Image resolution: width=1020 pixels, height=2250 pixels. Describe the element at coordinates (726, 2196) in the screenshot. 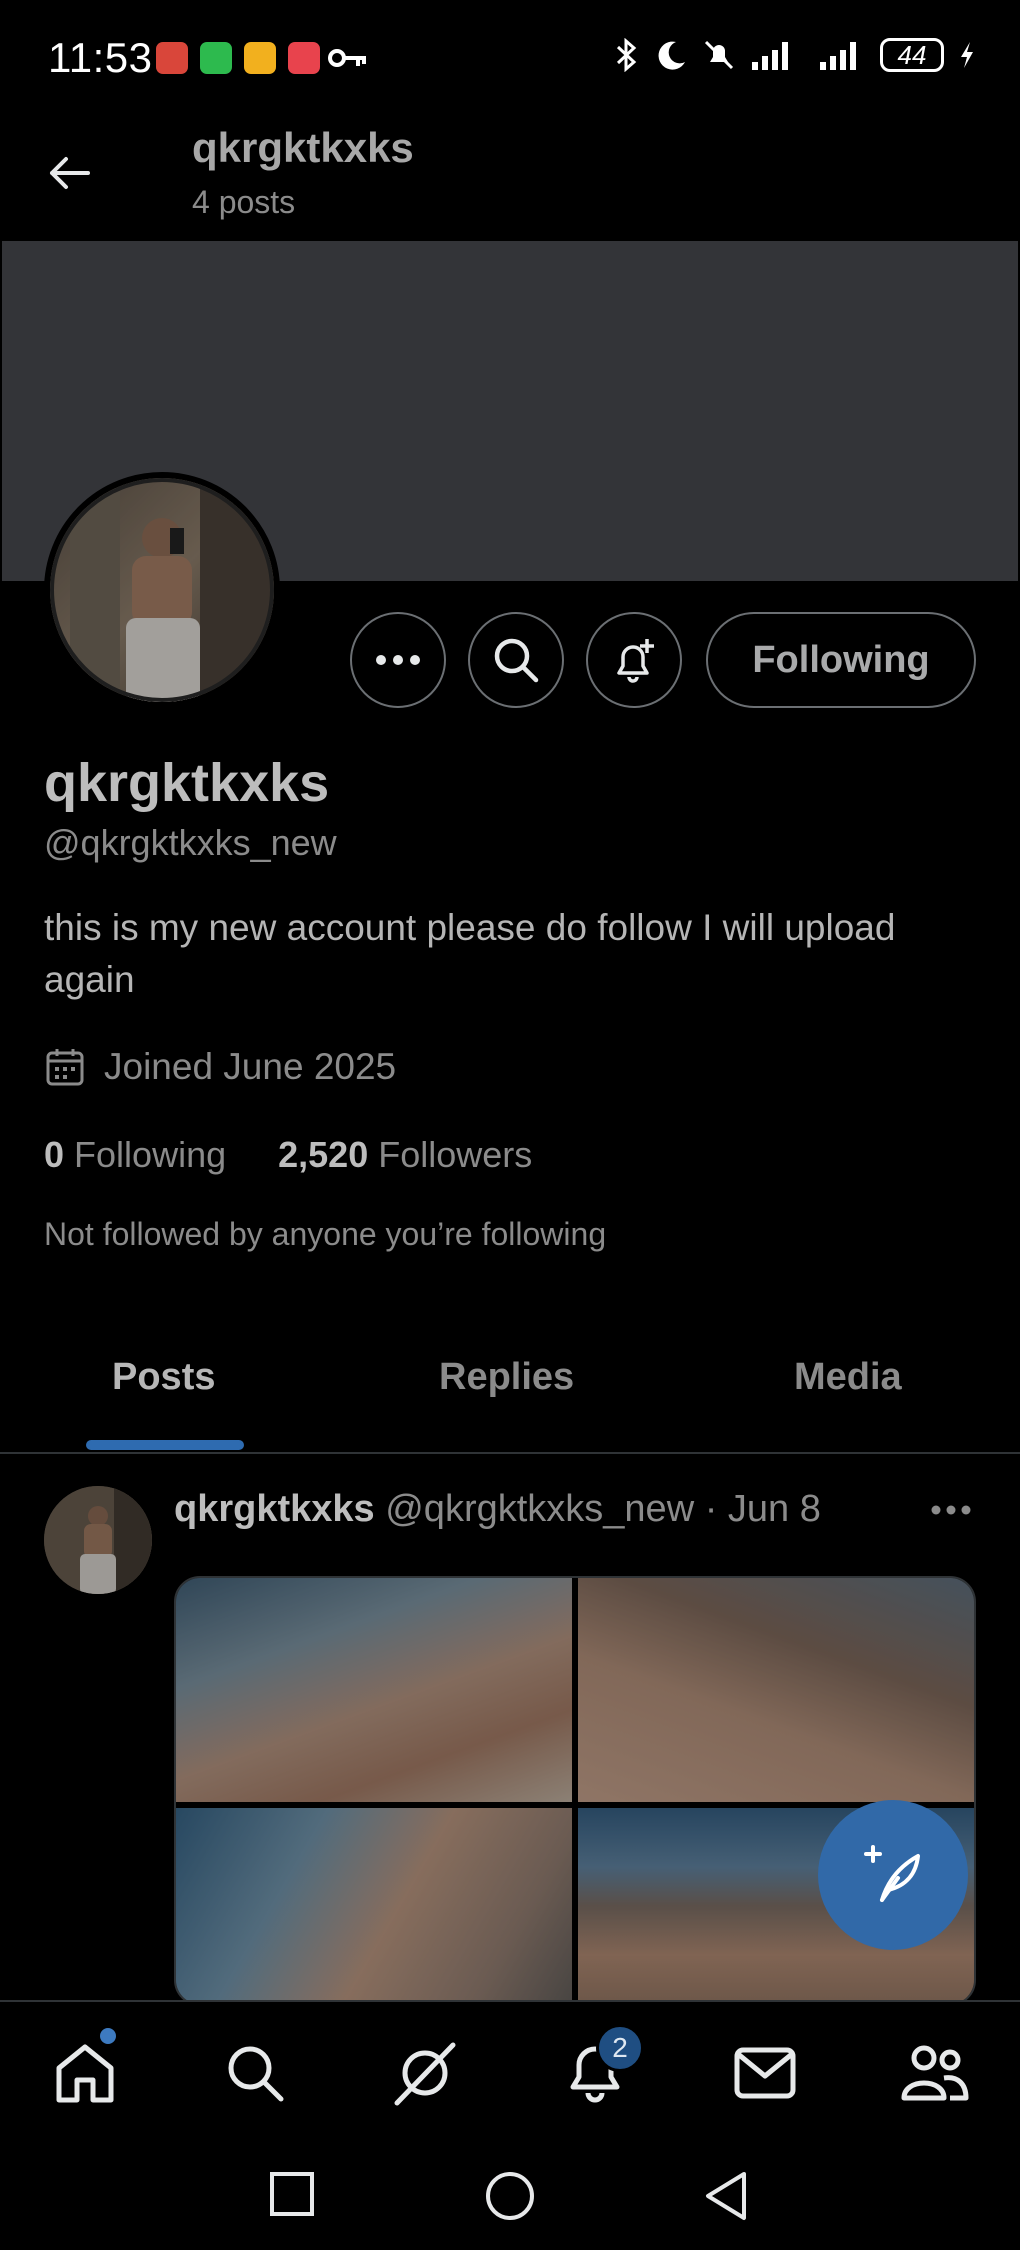

I see `back-triangle-icon` at that location.